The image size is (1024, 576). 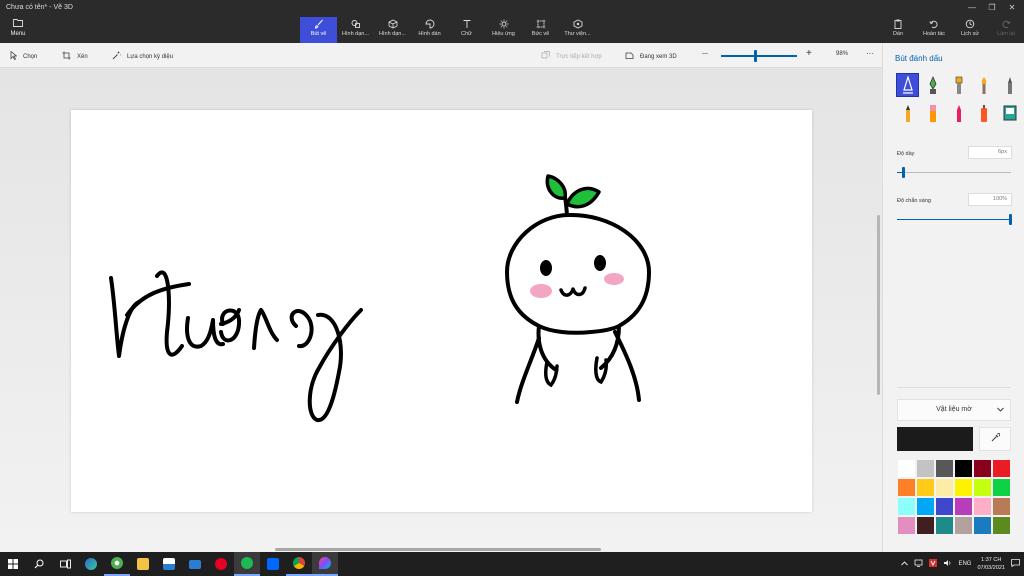 I want to click on calligraphy-pen-button, so click(x=933, y=85).